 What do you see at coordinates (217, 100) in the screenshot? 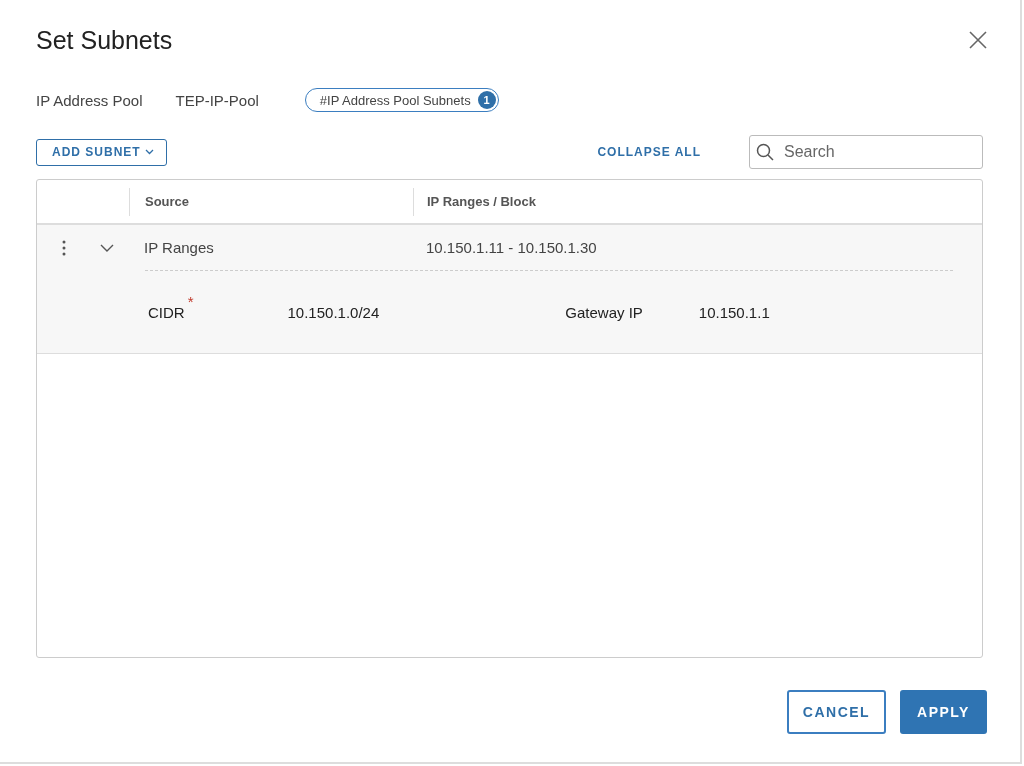
I see `breadcrumb-item: TEP-IP-Pool` at bounding box center [217, 100].